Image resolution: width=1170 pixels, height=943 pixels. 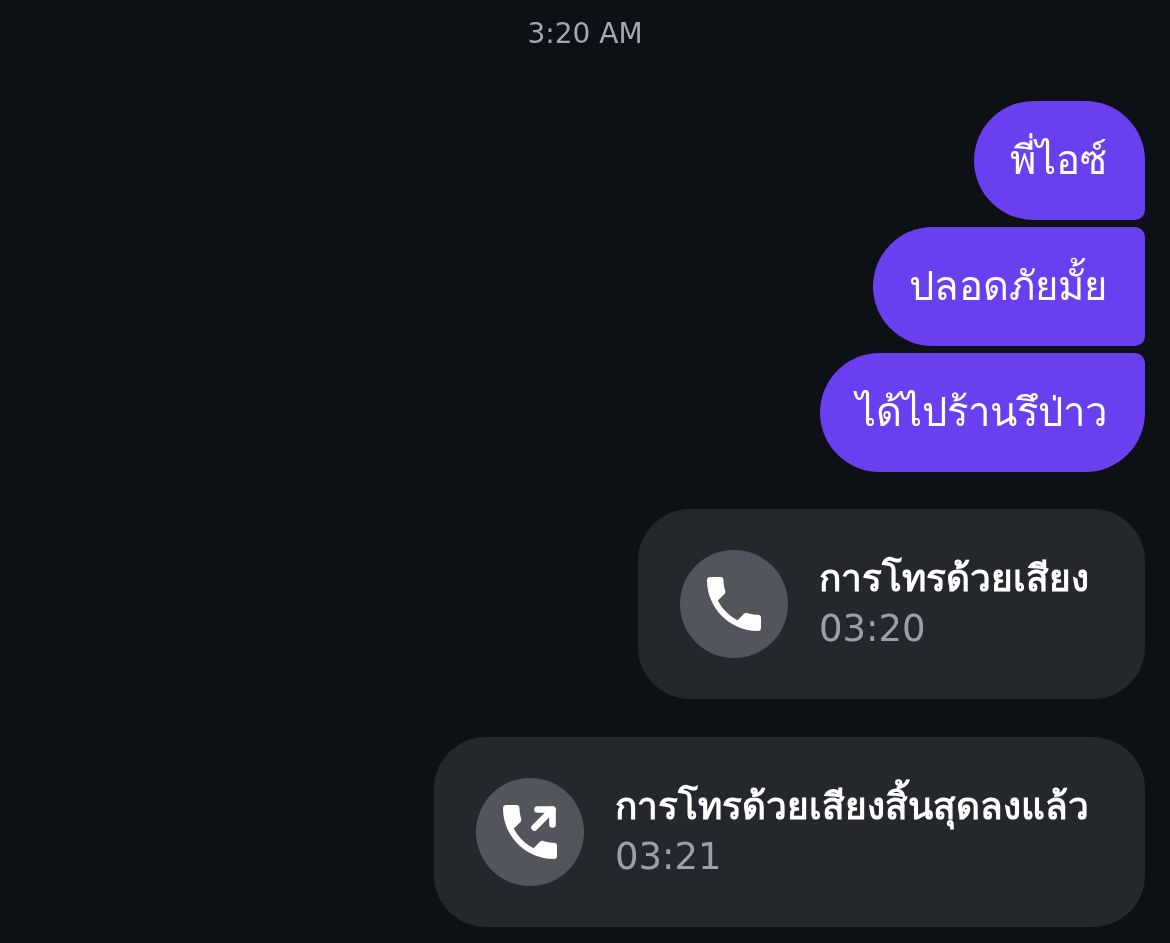 I want to click on message-bubble: ได้ไปร้านรึป่าว, so click(x=982, y=412).